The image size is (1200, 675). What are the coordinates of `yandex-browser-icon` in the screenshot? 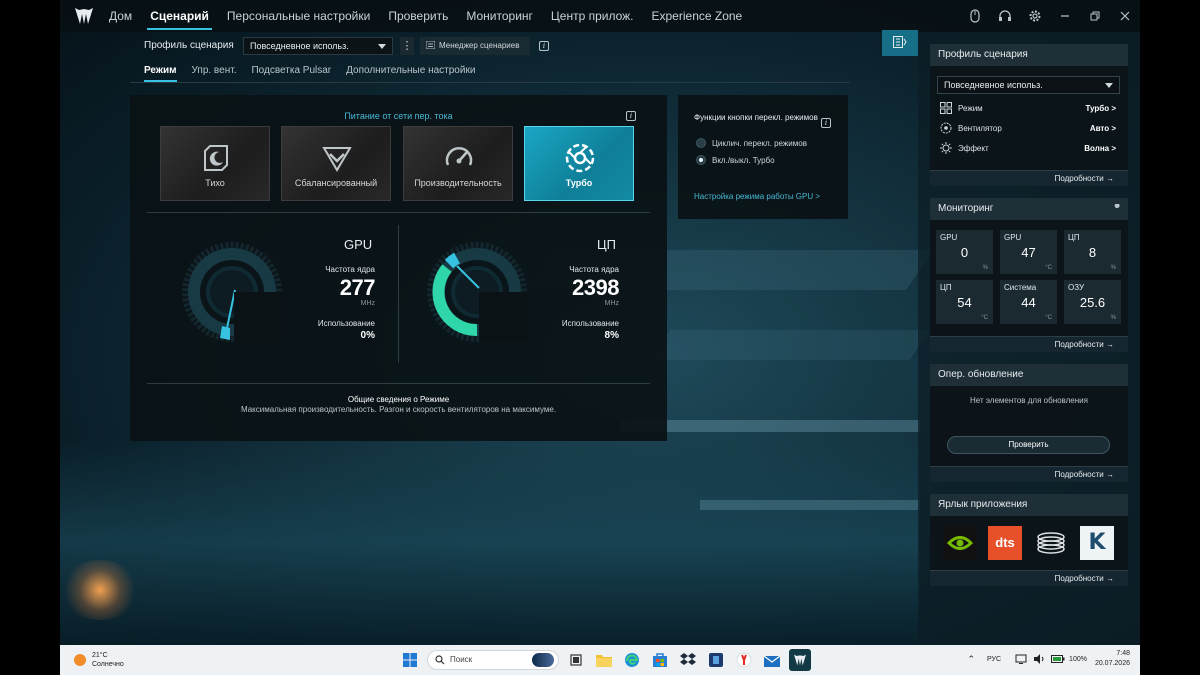 It's located at (744, 660).